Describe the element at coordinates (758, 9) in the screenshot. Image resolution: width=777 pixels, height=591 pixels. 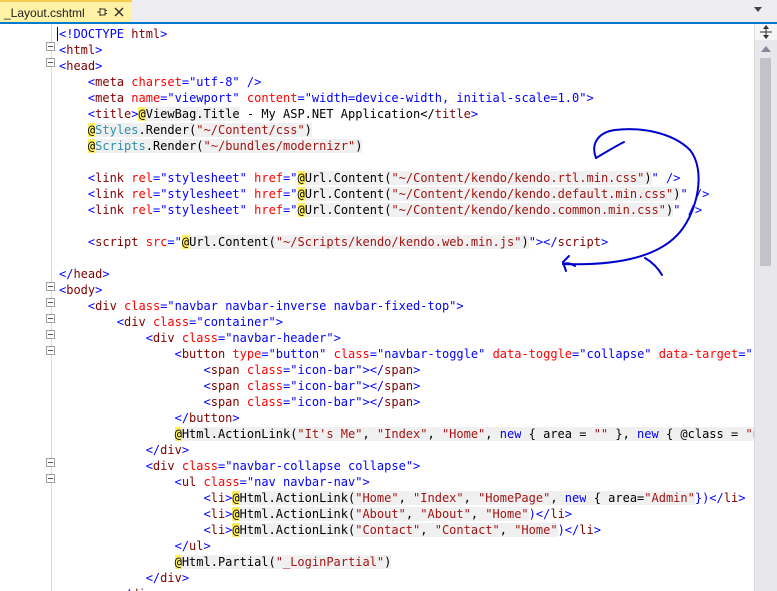
I see `tab-overflow-icon` at that location.